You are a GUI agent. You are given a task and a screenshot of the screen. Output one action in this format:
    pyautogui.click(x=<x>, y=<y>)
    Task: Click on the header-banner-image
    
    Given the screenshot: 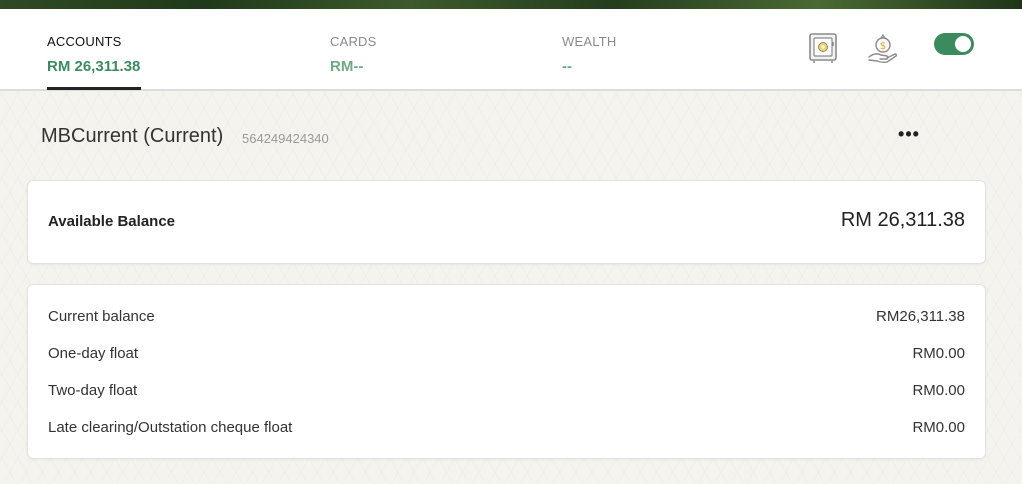 What is the action you would take?
    pyautogui.click(x=511, y=4)
    